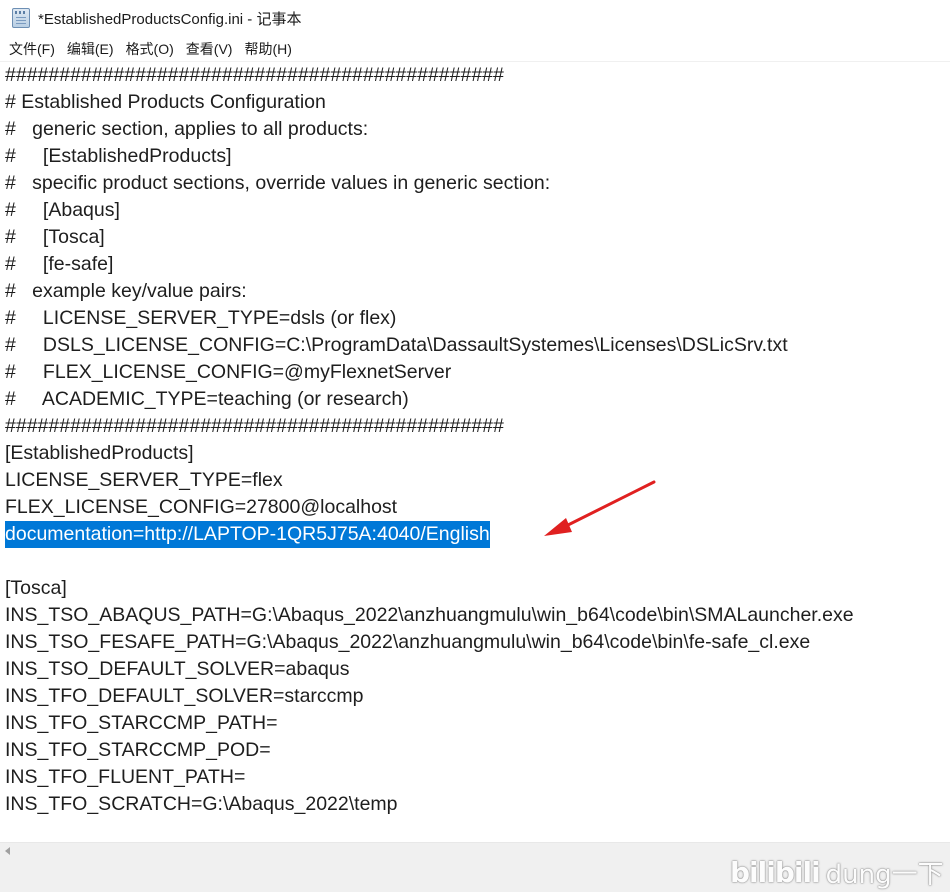 The width and height of the screenshot is (950, 892). I want to click on menu-format: 格式(O), so click(150, 49).